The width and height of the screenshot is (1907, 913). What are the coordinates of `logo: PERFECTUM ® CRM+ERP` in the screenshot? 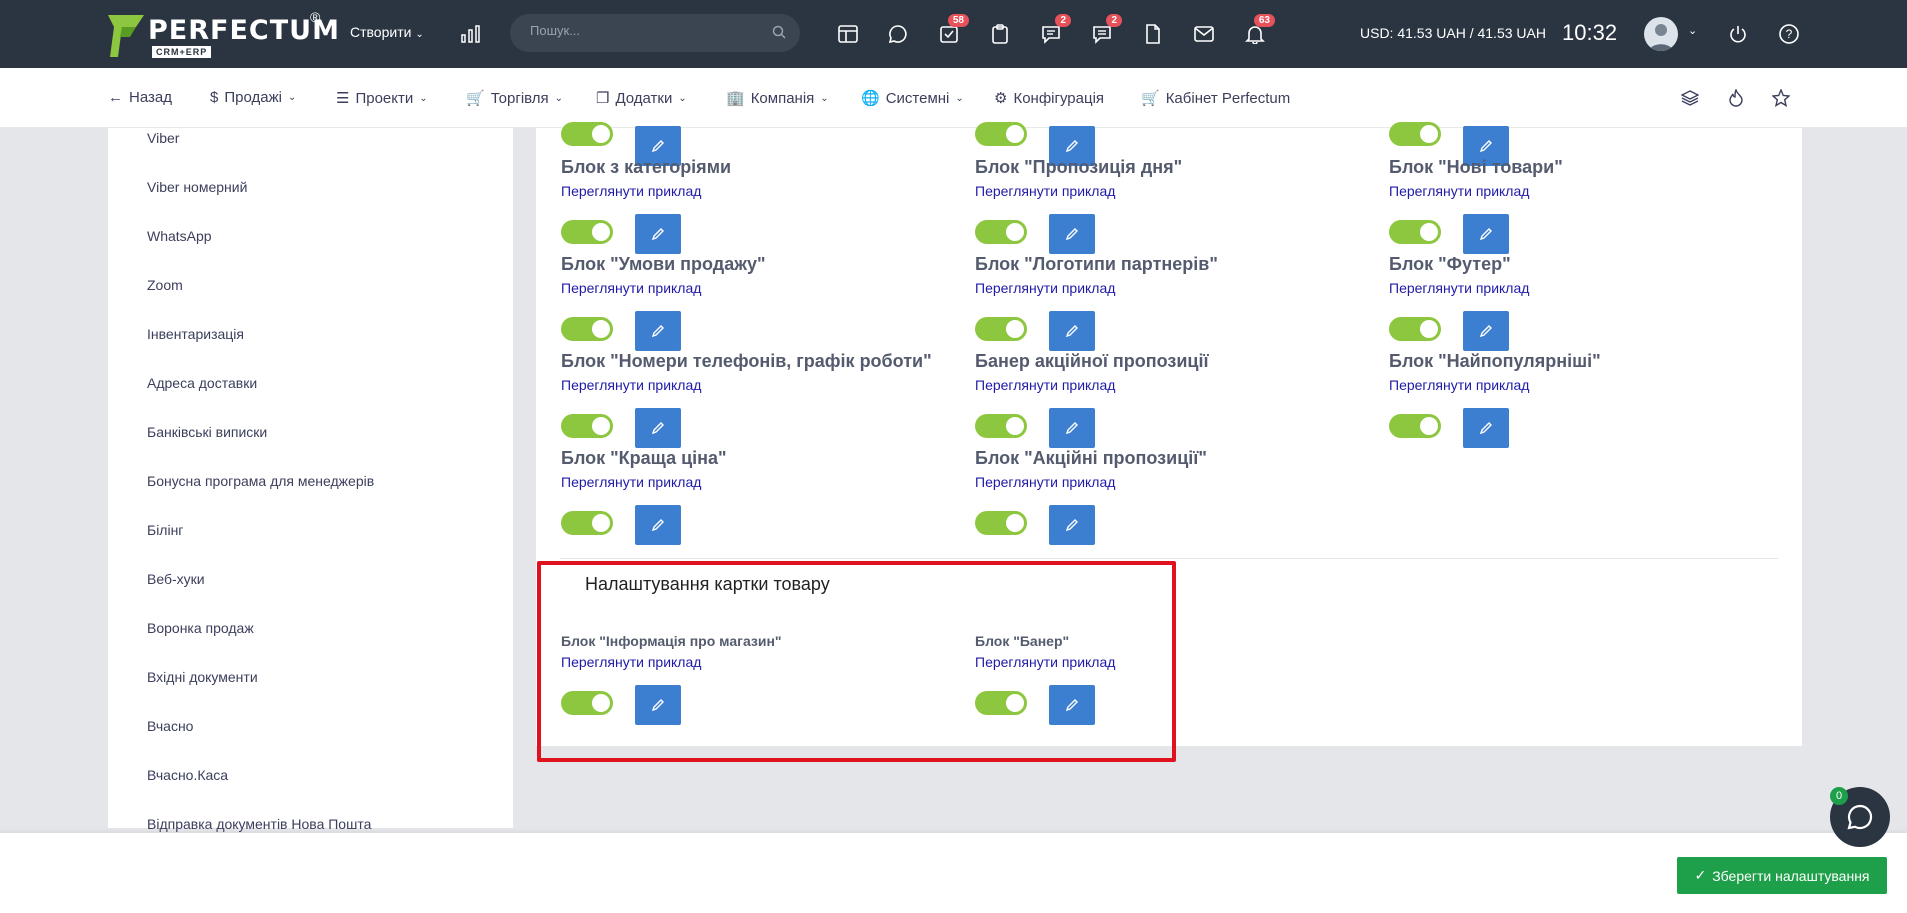 It's located at (222, 34).